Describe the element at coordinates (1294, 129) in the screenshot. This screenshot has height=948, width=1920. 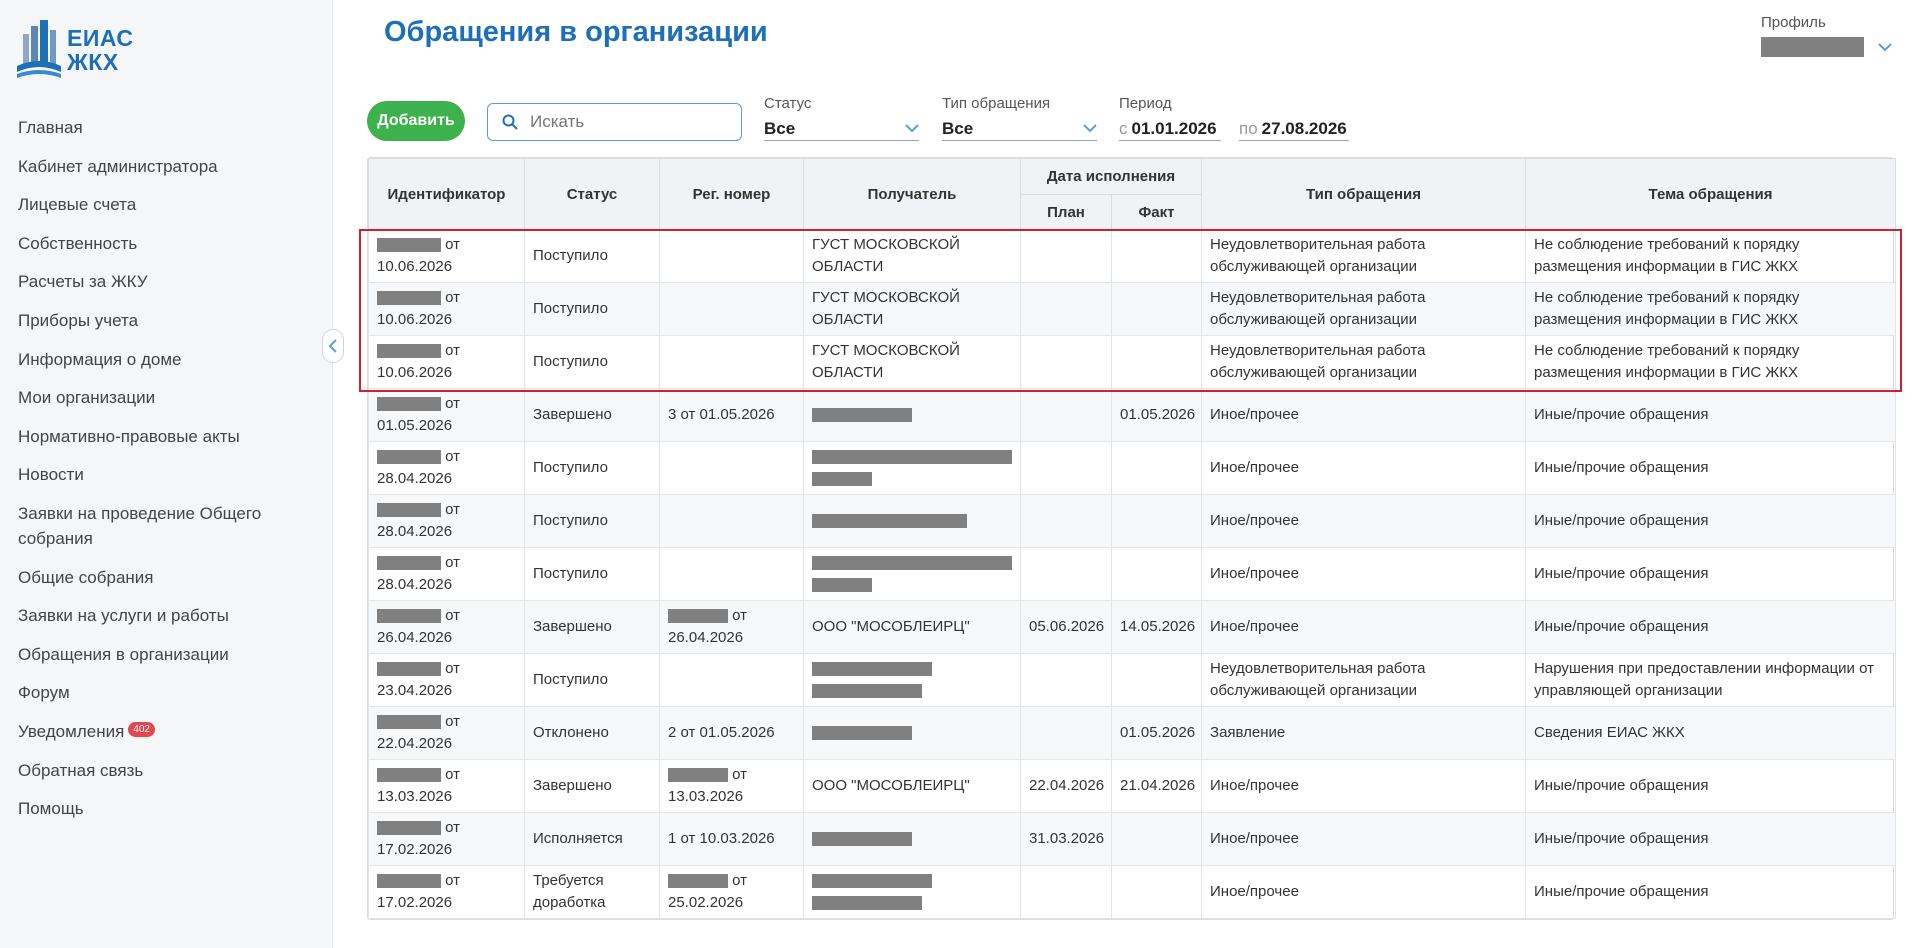
I see `period-to-field: по 27.08.2026` at that location.